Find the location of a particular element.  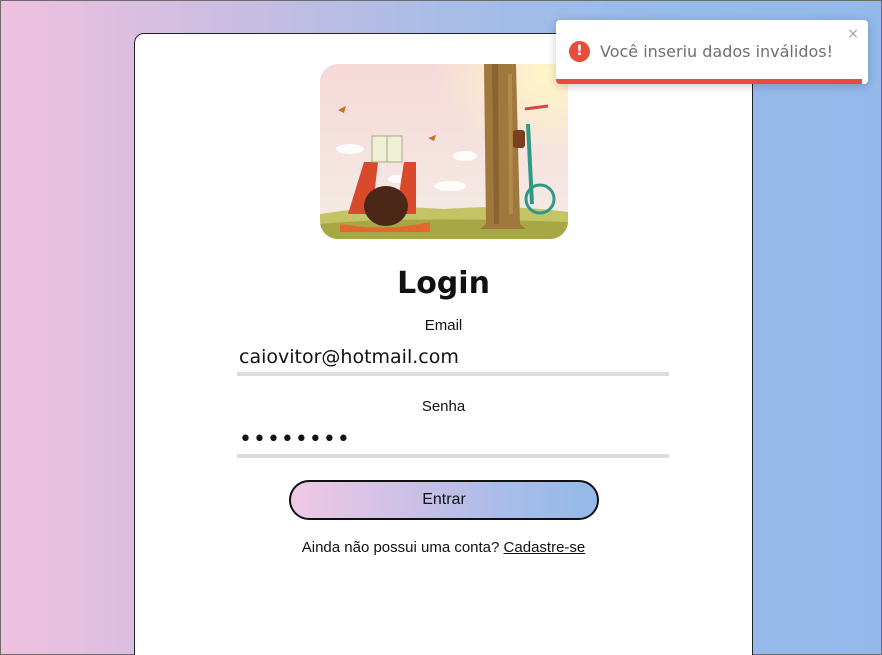

email-field is located at coordinates (453, 359).